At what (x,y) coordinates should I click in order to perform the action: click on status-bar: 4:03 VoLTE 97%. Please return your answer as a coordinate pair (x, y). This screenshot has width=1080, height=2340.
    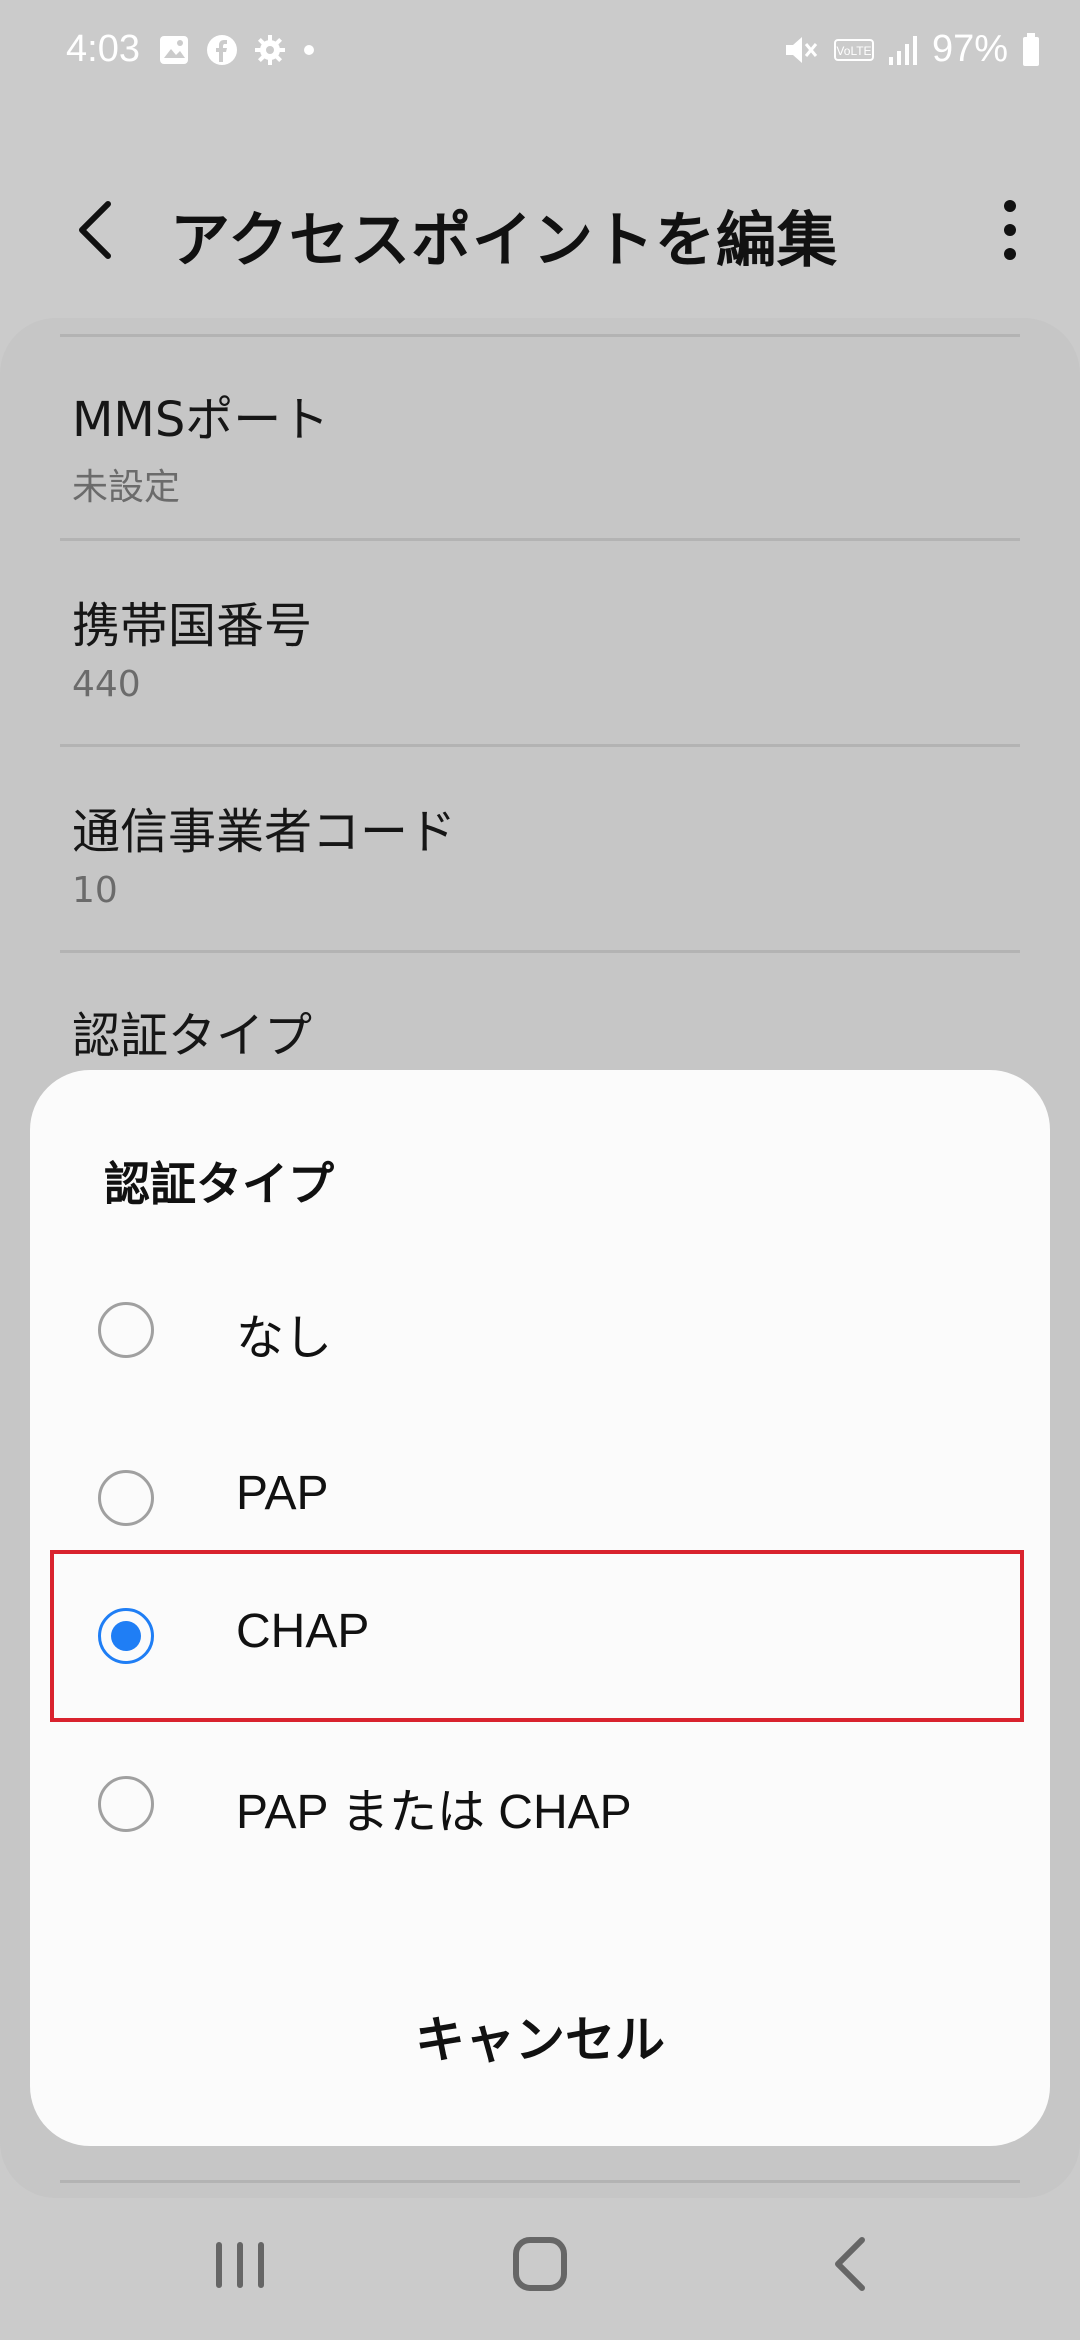
    Looking at the image, I should click on (540, 50).